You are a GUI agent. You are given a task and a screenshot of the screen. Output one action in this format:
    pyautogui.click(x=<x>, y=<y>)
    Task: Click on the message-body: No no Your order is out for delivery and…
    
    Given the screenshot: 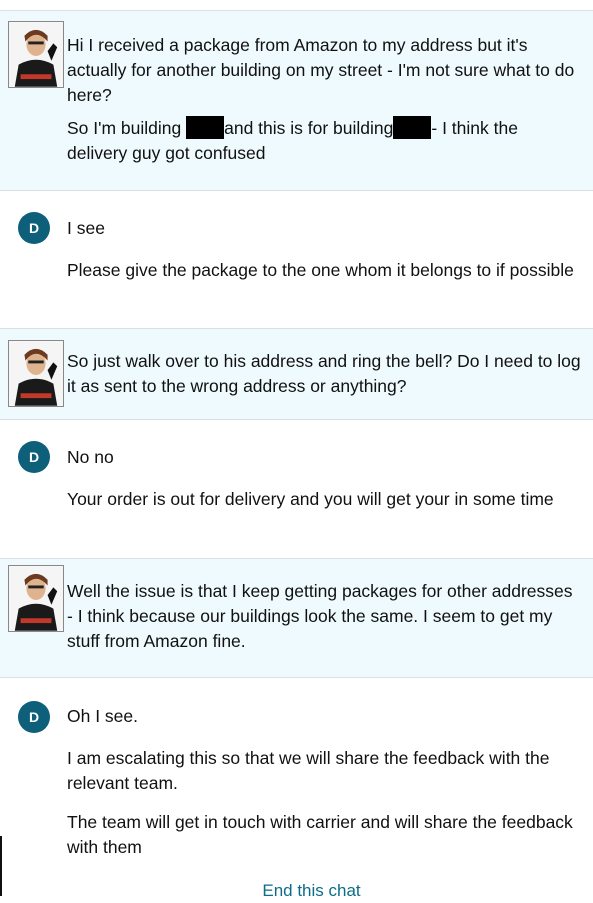 What is the action you would take?
    pyautogui.click(x=324, y=478)
    